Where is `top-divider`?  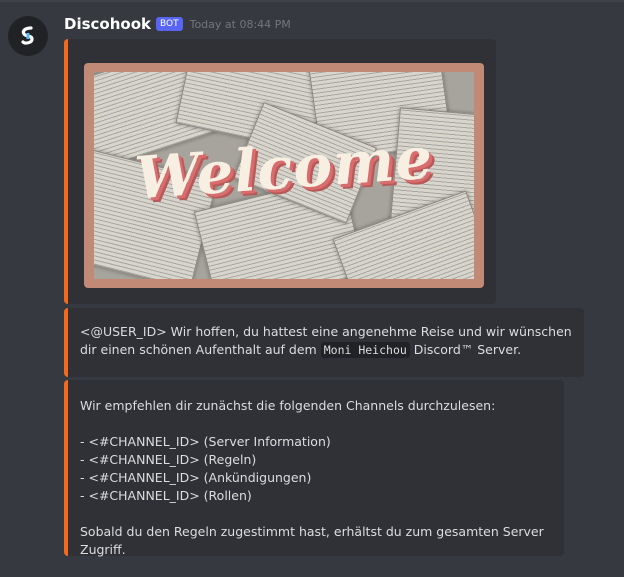
top-divider is located at coordinates (312, 1).